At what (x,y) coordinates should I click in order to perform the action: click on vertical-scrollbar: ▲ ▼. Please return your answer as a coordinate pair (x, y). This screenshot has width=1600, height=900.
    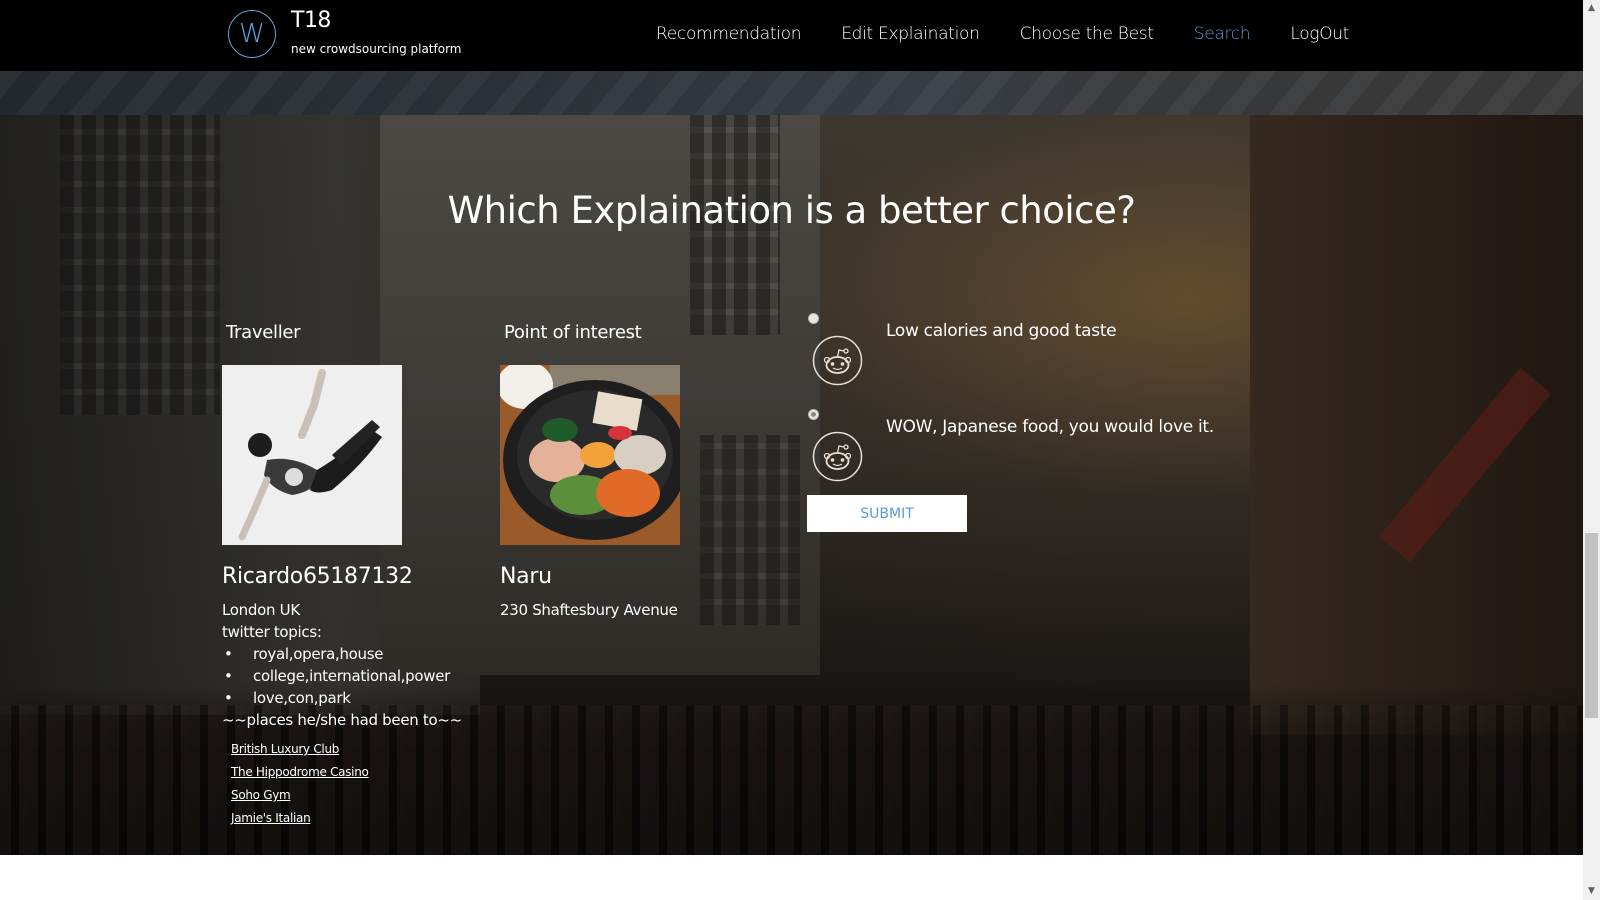
    Looking at the image, I should click on (1591, 450).